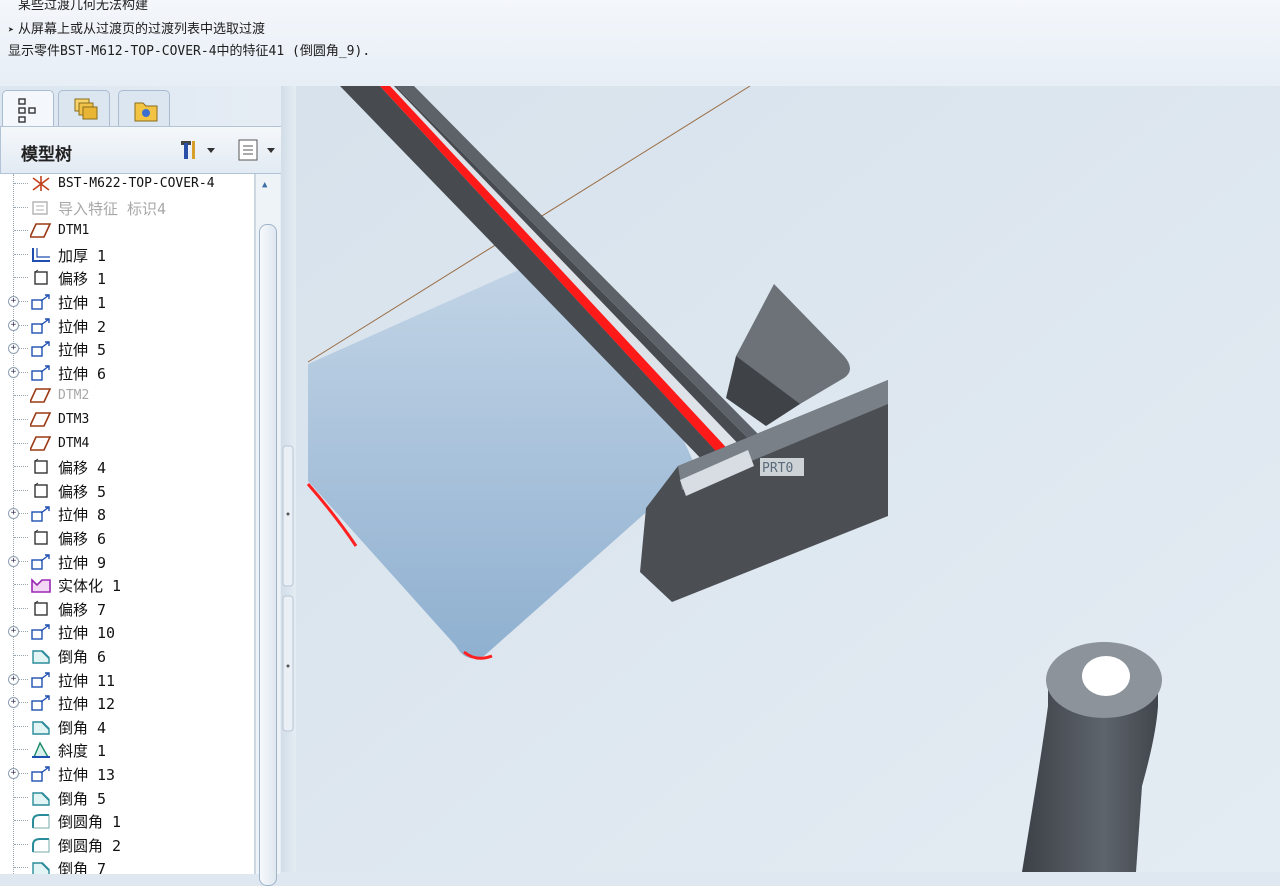  What do you see at coordinates (126, 184) in the screenshot?
I see `tree-item: BST-M622-TOP-COVER-4` at bounding box center [126, 184].